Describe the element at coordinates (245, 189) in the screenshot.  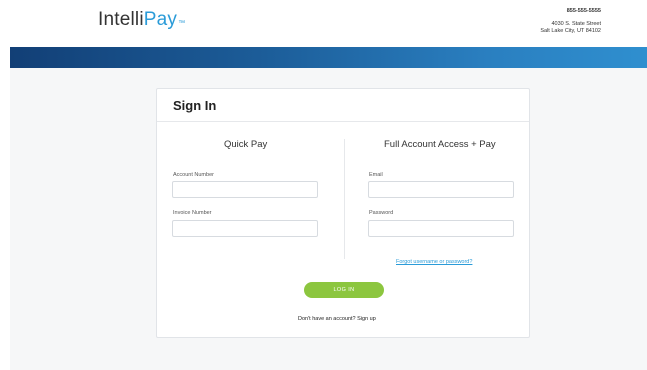
I see `account-number-input` at that location.